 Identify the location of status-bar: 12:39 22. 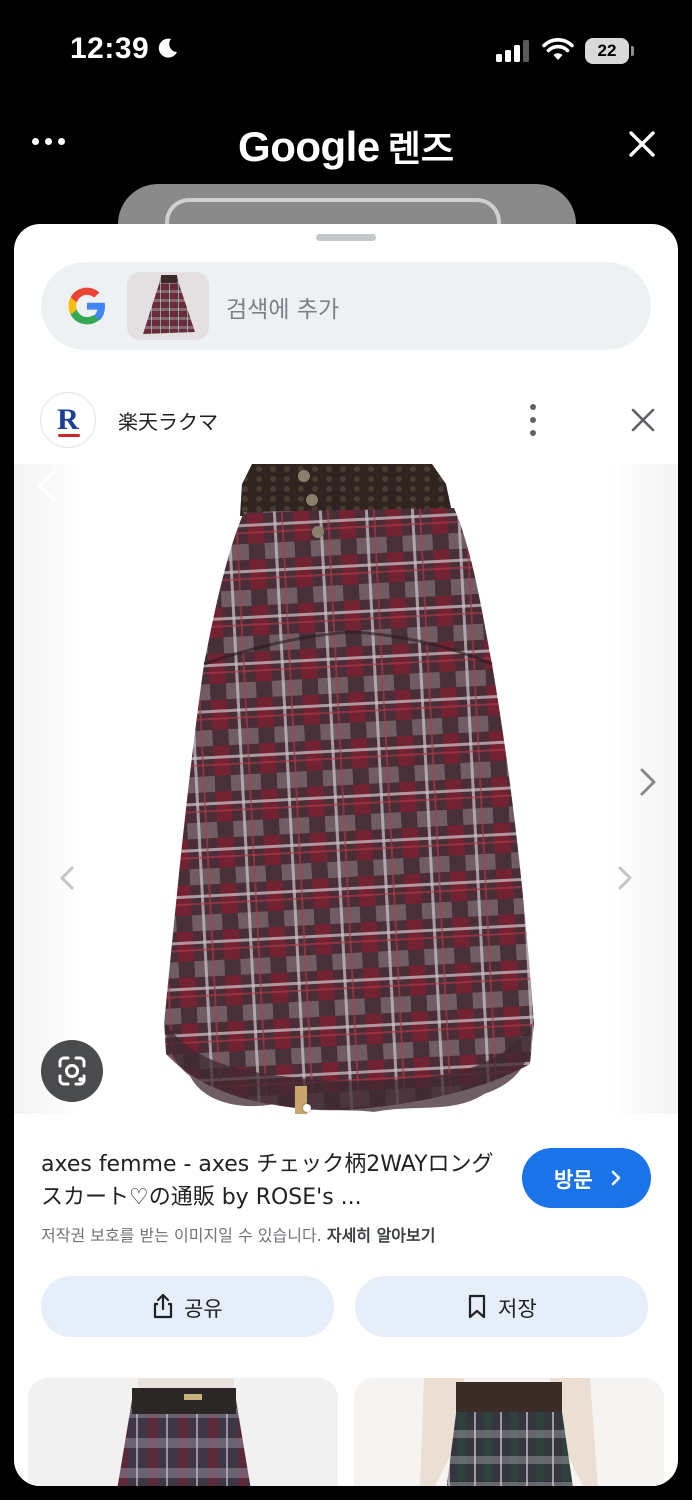
(346, 50).